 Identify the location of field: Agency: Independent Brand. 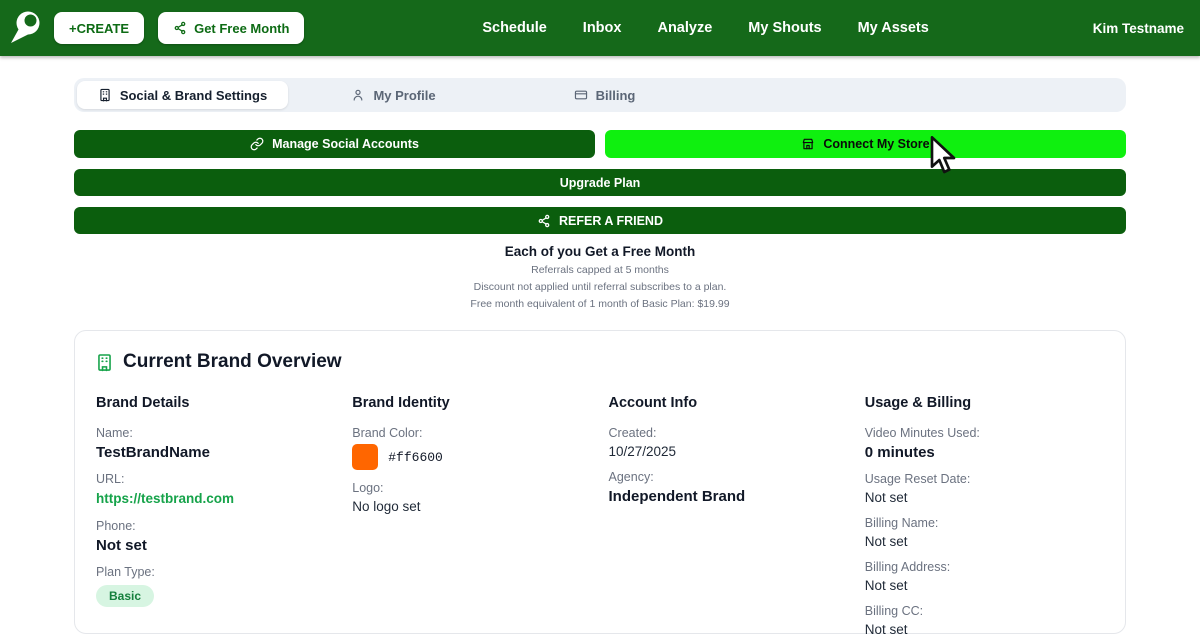
(729, 487).